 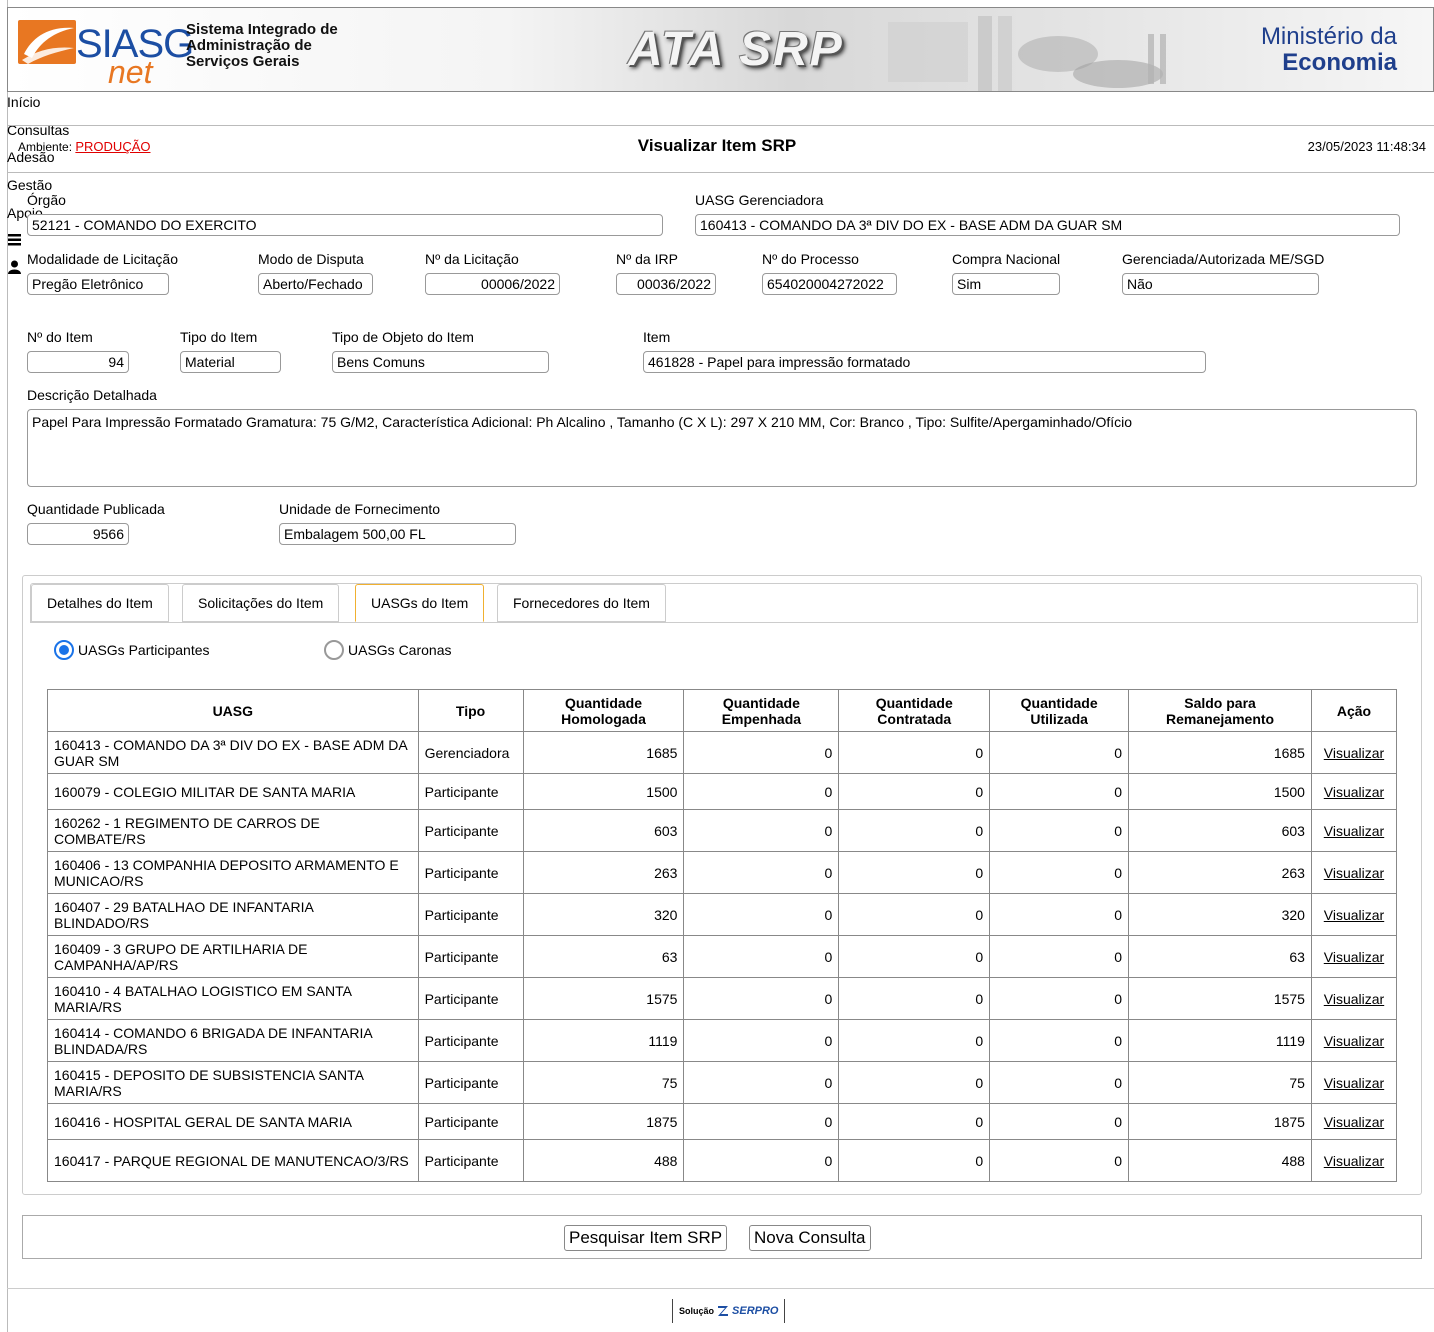 What do you see at coordinates (1220, 998) in the screenshot?
I see `cell-saldo: 1575` at bounding box center [1220, 998].